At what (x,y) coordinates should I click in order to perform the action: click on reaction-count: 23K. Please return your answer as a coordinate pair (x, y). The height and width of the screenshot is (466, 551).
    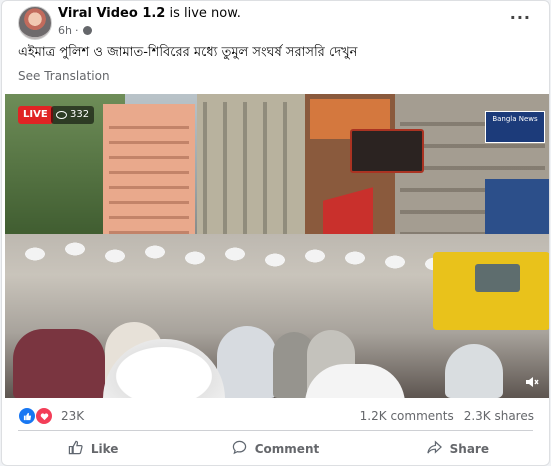
    Looking at the image, I should click on (73, 416).